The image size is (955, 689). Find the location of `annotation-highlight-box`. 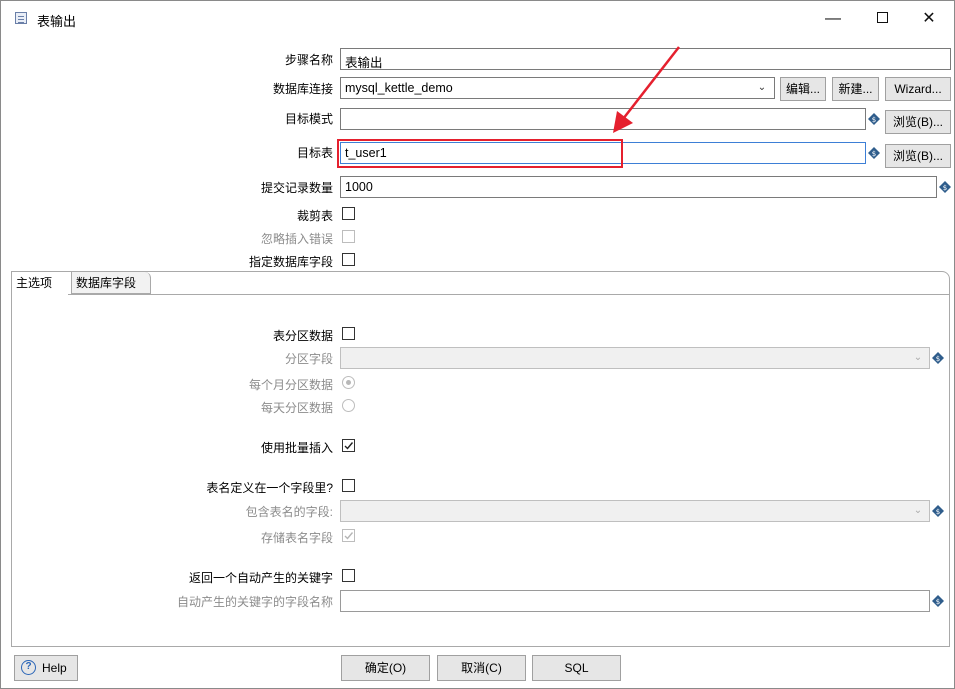

annotation-highlight-box is located at coordinates (480, 153).